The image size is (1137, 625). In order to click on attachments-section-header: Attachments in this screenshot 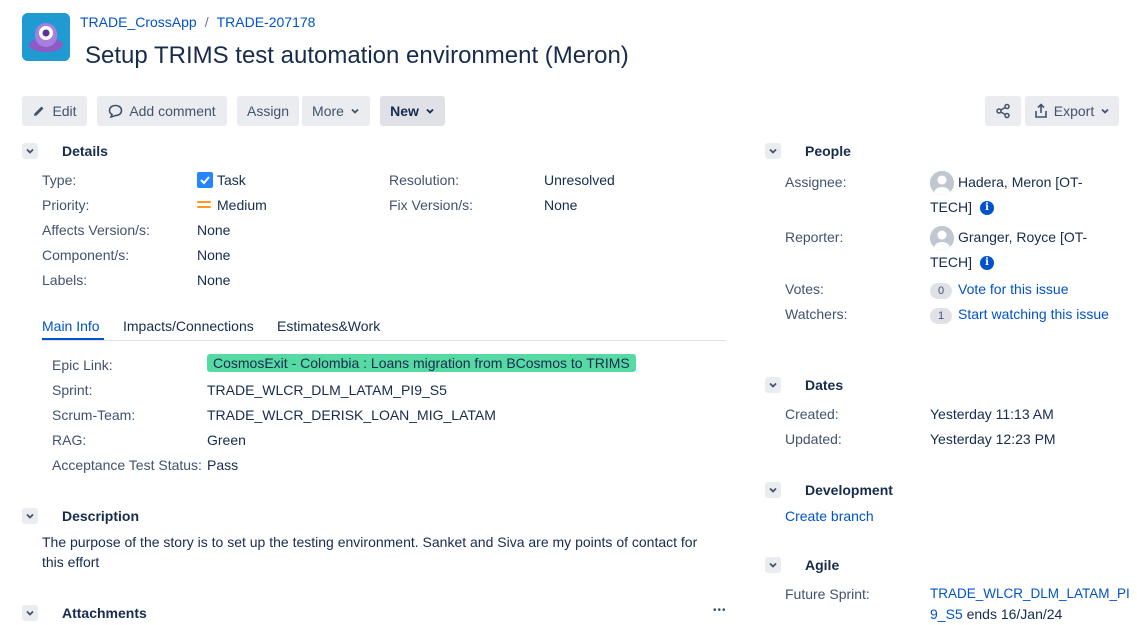, I will do `click(84, 613)`.